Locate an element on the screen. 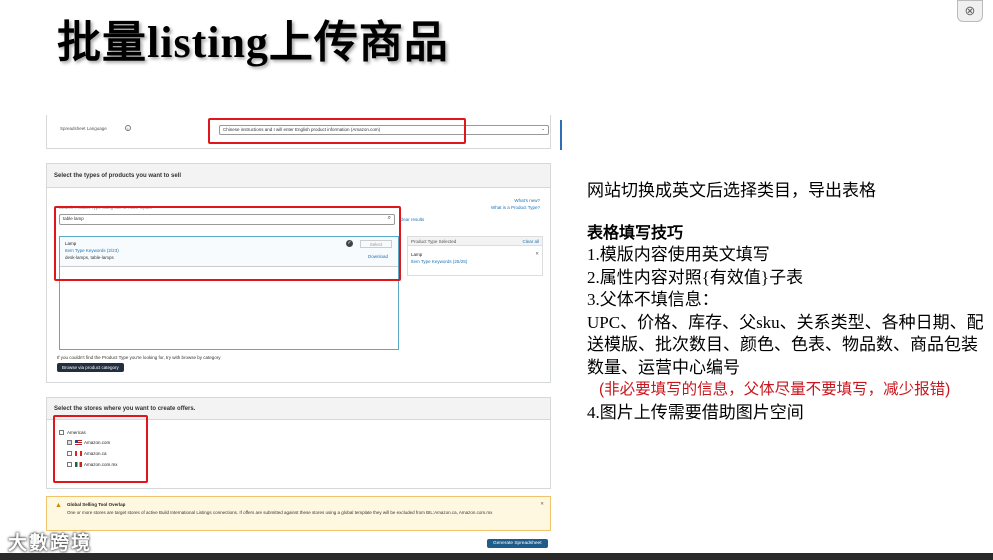 The height and width of the screenshot is (560, 993). watermark-logo: 大數跨境 is located at coordinates (50, 543).